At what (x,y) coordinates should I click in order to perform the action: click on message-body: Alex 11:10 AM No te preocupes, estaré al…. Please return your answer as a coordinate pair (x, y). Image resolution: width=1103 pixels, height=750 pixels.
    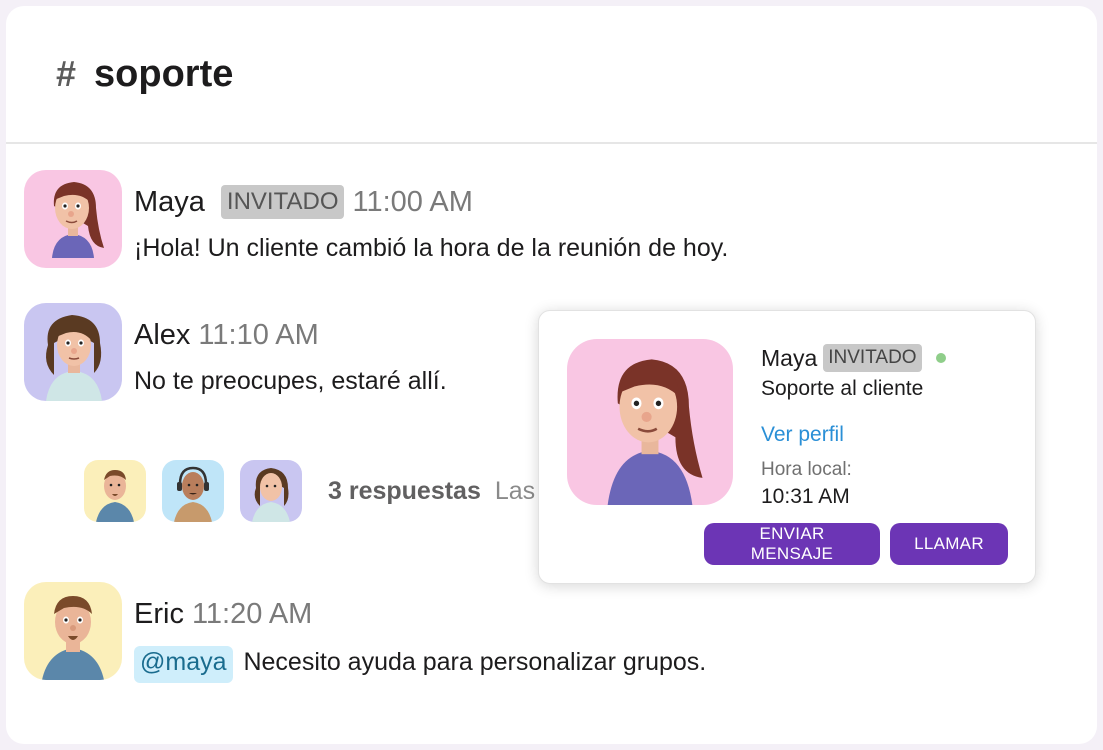
    Looking at the image, I should click on (290, 355).